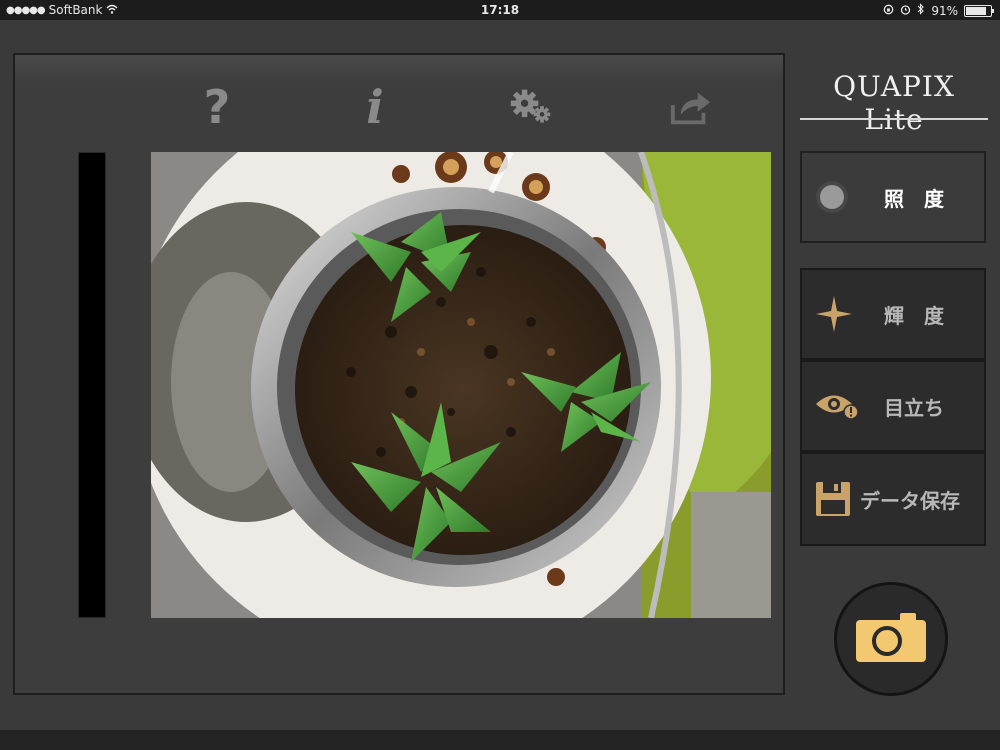 The height and width of the screenshot is (750, 1000). I want to click on active-indicator-icon, so click(832, 197).